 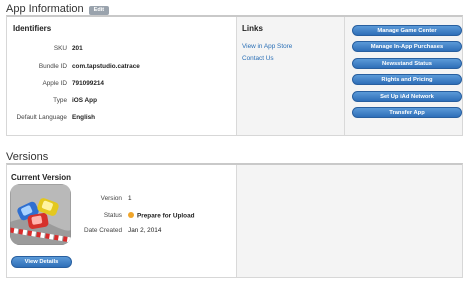 I want to click on contact-us-link: Contact Us, so click(x=258, y=58).